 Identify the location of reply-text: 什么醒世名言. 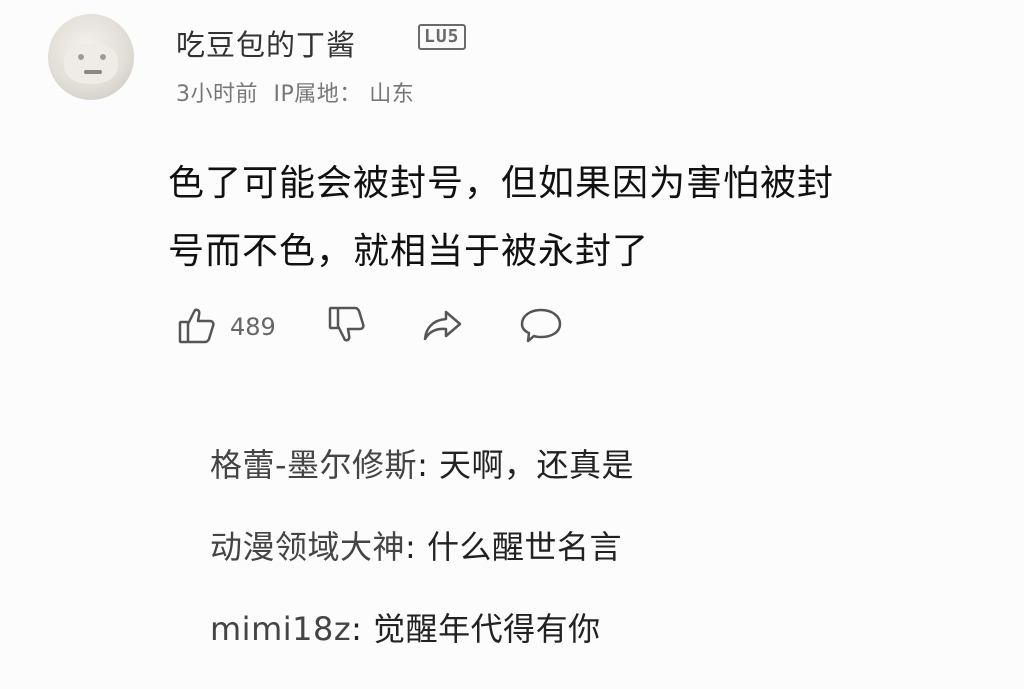
(524, 547).